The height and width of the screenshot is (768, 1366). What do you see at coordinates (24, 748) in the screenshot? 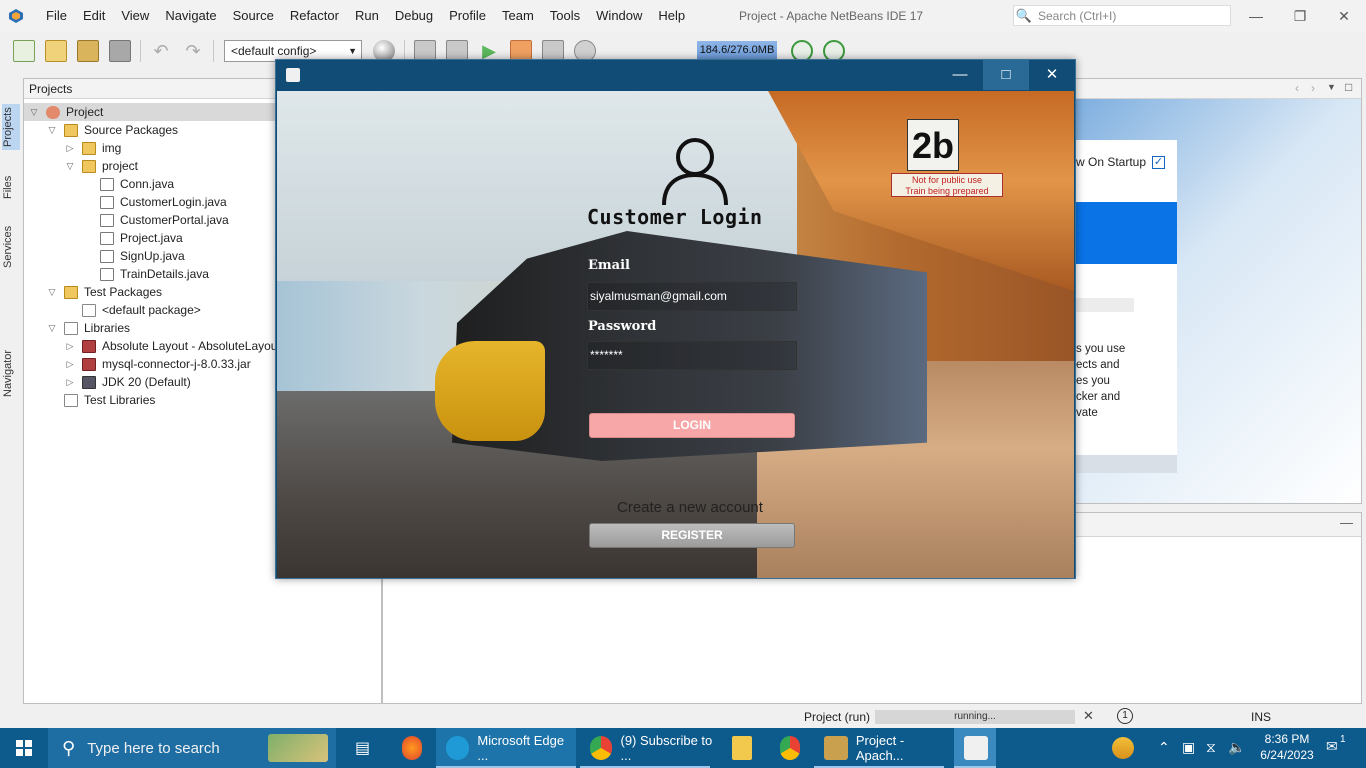
I see `start-button` at bounding box center [24, 748].